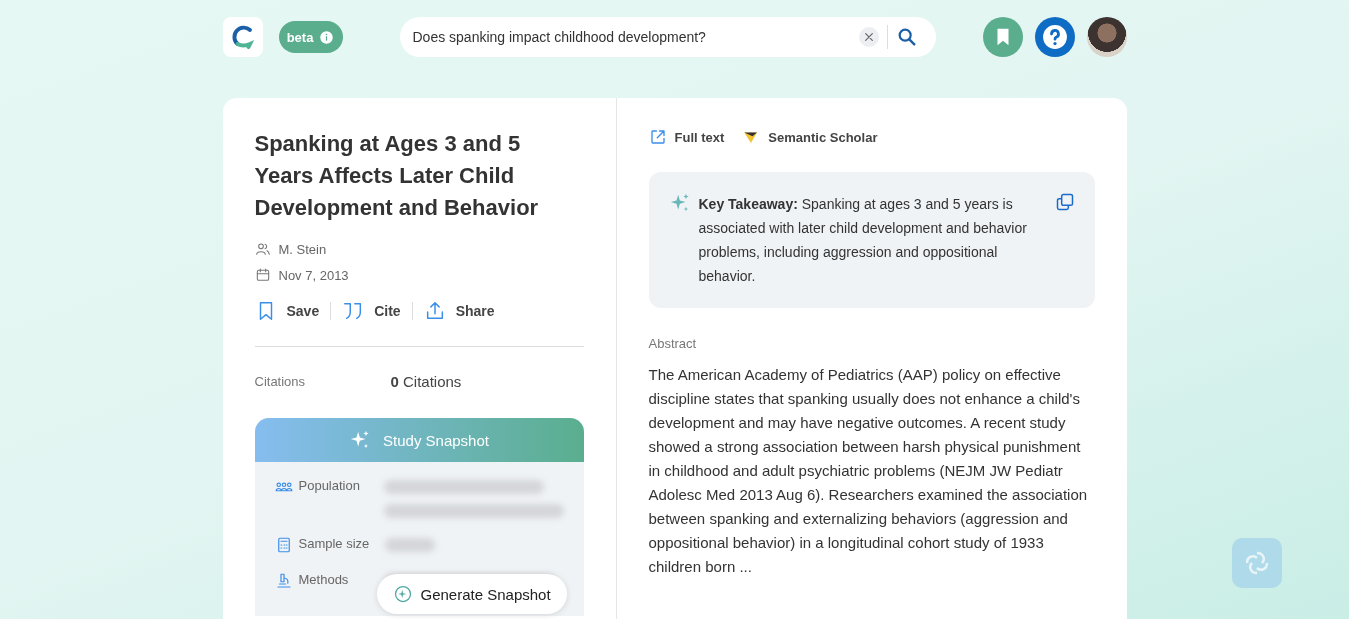 The width and height of the screenshot is (1349, 619). What do you see at coordinates (329, 485) in the screenshot?
I see `snapshot-label: Population` at bounding box center [329, 485].